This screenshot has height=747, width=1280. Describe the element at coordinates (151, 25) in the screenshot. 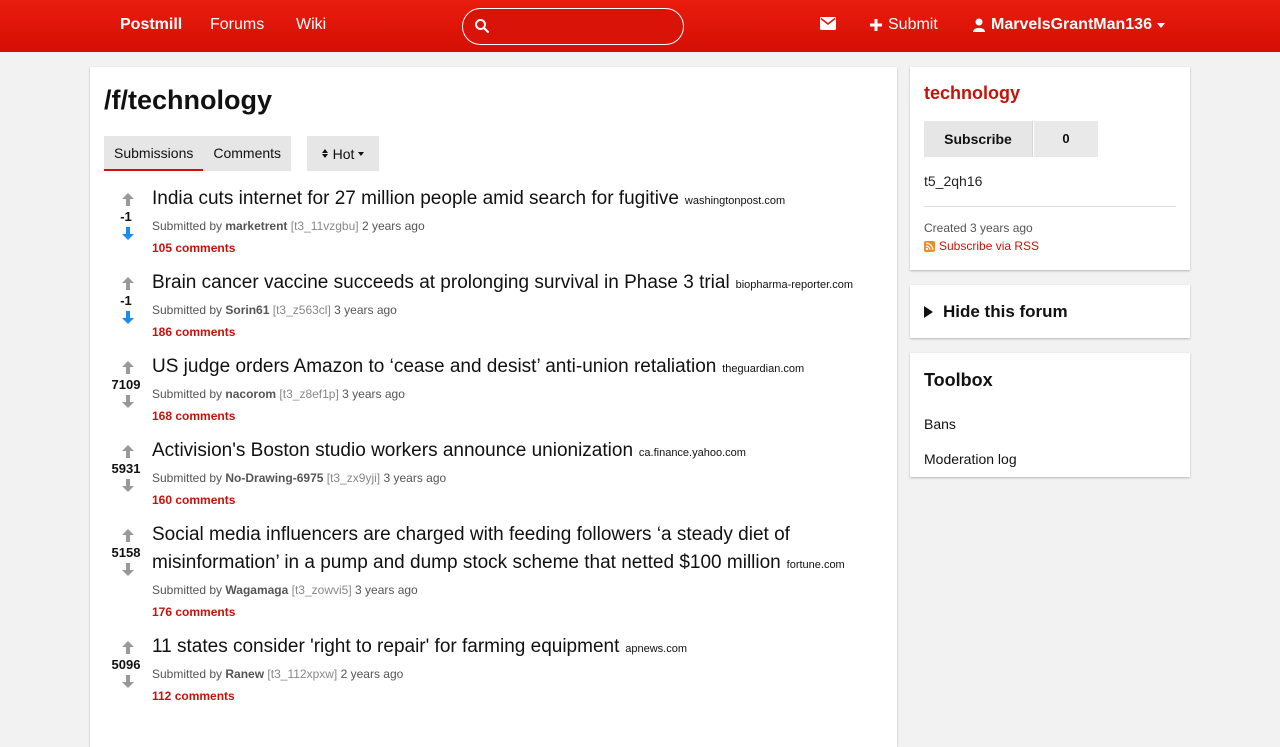

I see `brand-link: Postmill` at that location.